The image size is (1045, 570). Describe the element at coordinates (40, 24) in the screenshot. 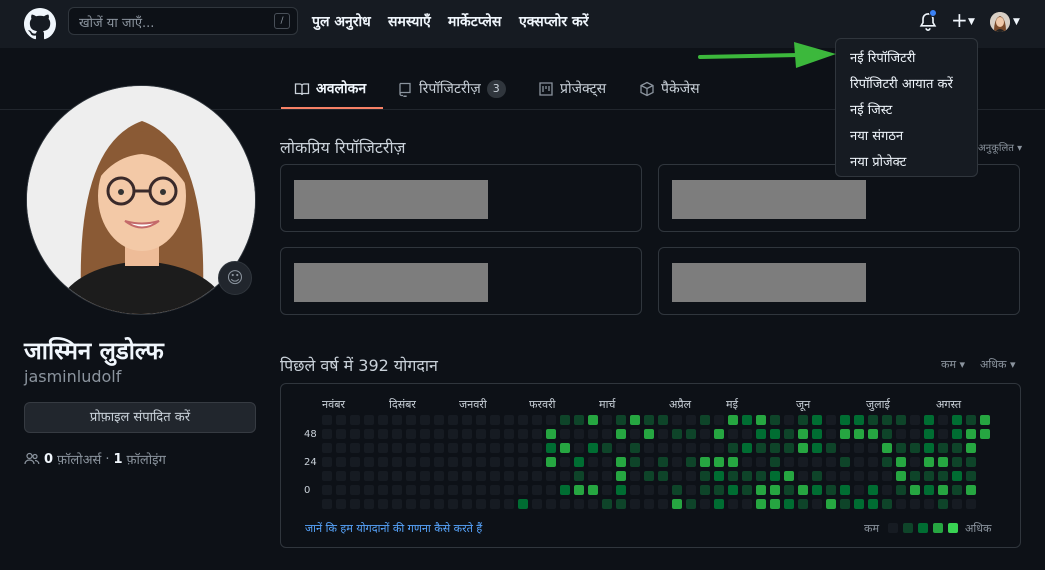

I see `github-logo-icon` at that location.